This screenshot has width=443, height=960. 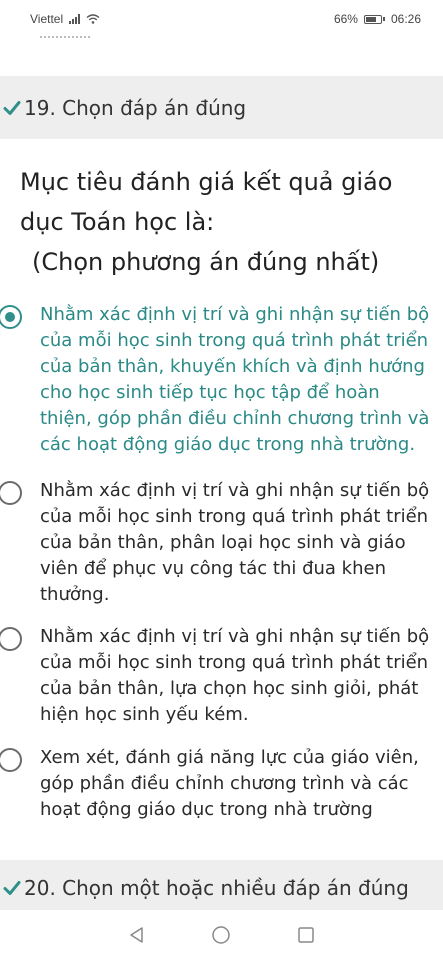 What do you see at coordinates (216, 888) in the screenshot?
I see `question-title: 20. Chọn một hoặc nhiều đáp án đúng` at bounding box center [216, 888].